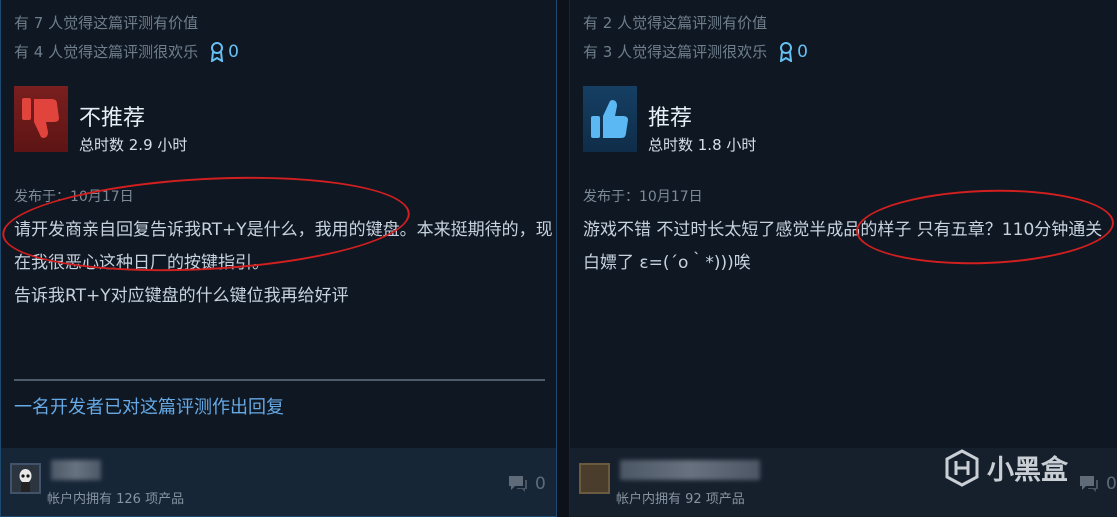  What do you see at coordinates (112, 118) in the screenshot?
I see `verdict-title: 不推荐` at bounding box center [112, 118].